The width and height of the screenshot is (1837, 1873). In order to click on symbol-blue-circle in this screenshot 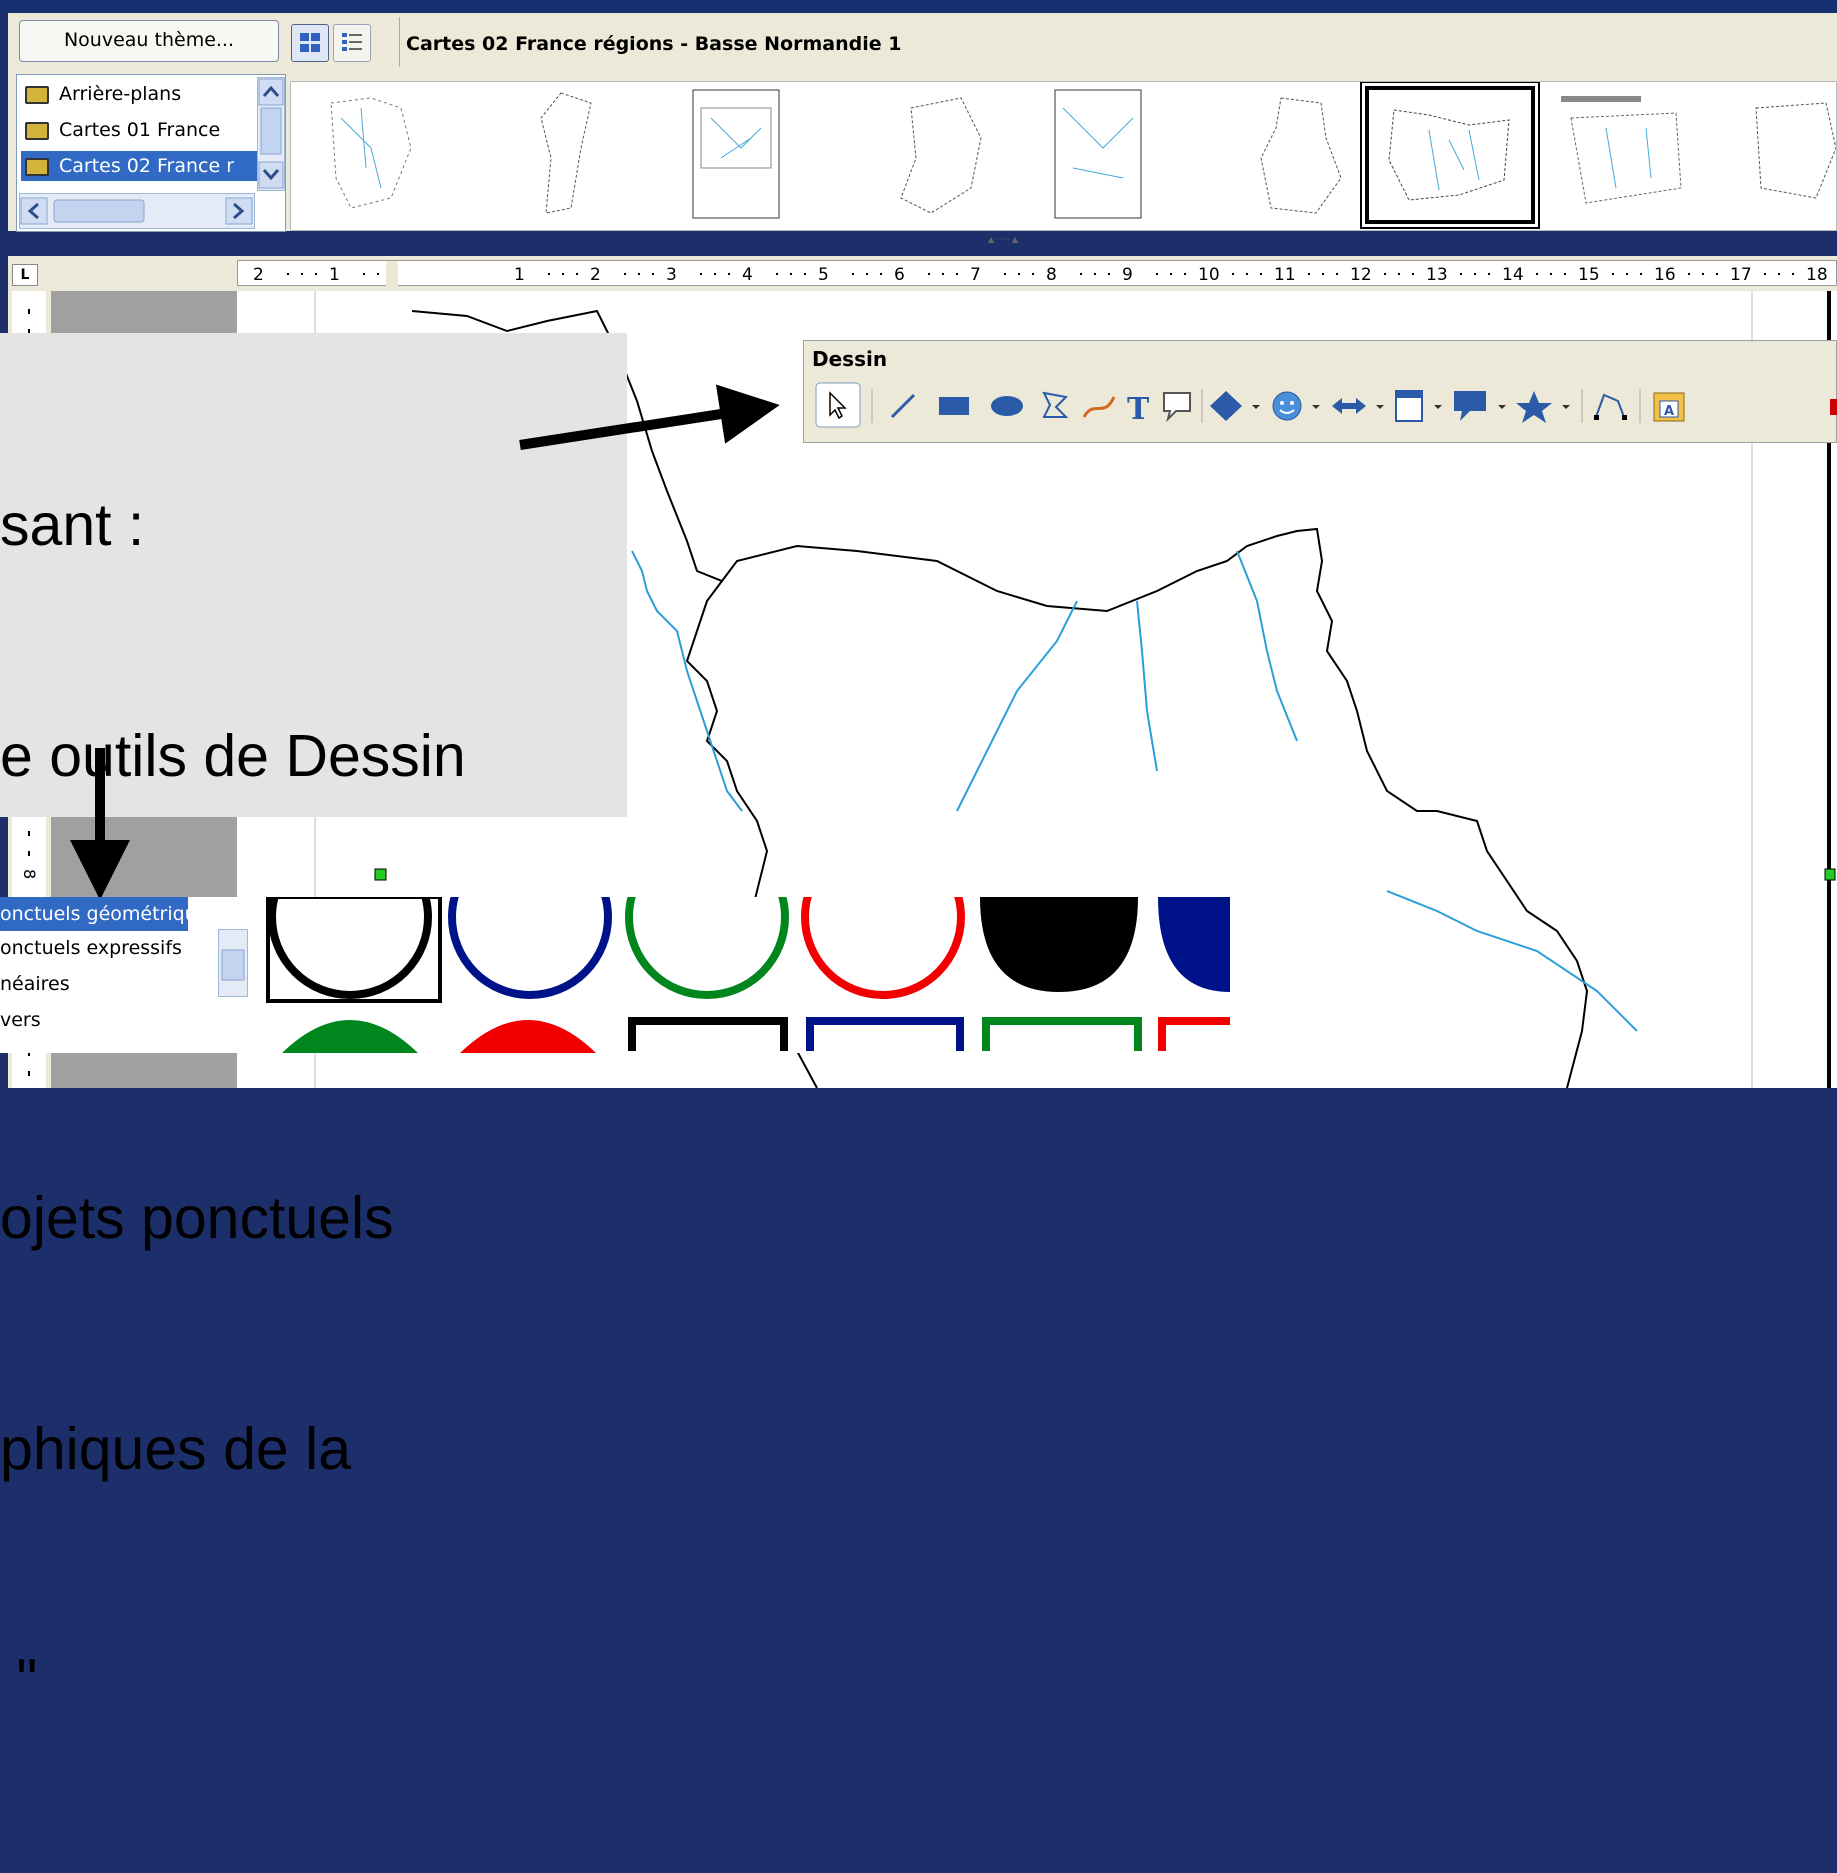, I will do `click(530, 948)`.